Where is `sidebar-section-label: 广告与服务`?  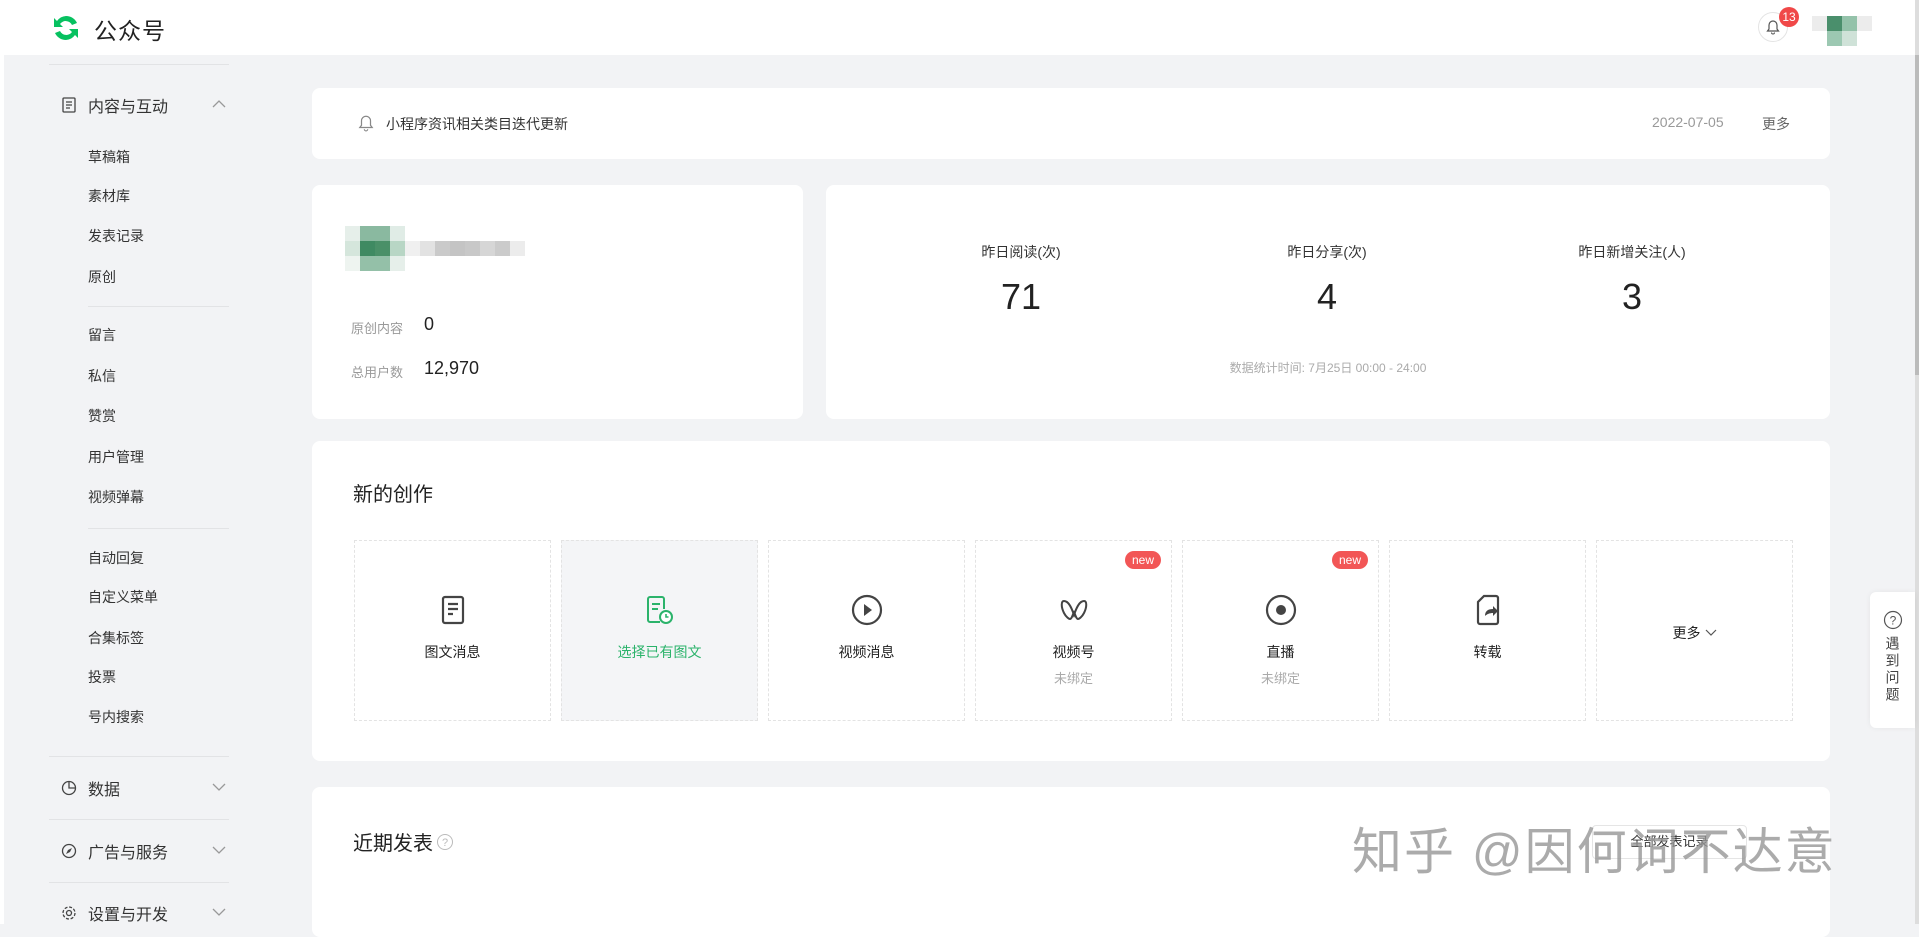 sidebar-section-label: 广告与服务 is located at coordinates (128, 853).